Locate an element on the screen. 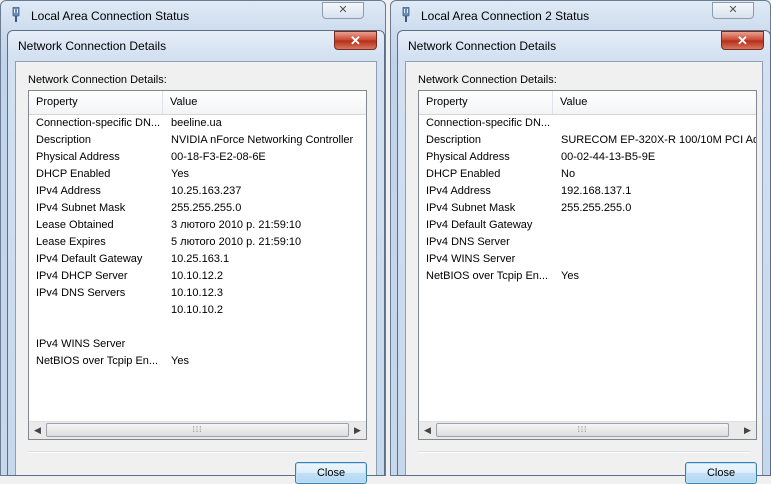  table-row: 10.10.10.2 is located at coordinates (197, 310).